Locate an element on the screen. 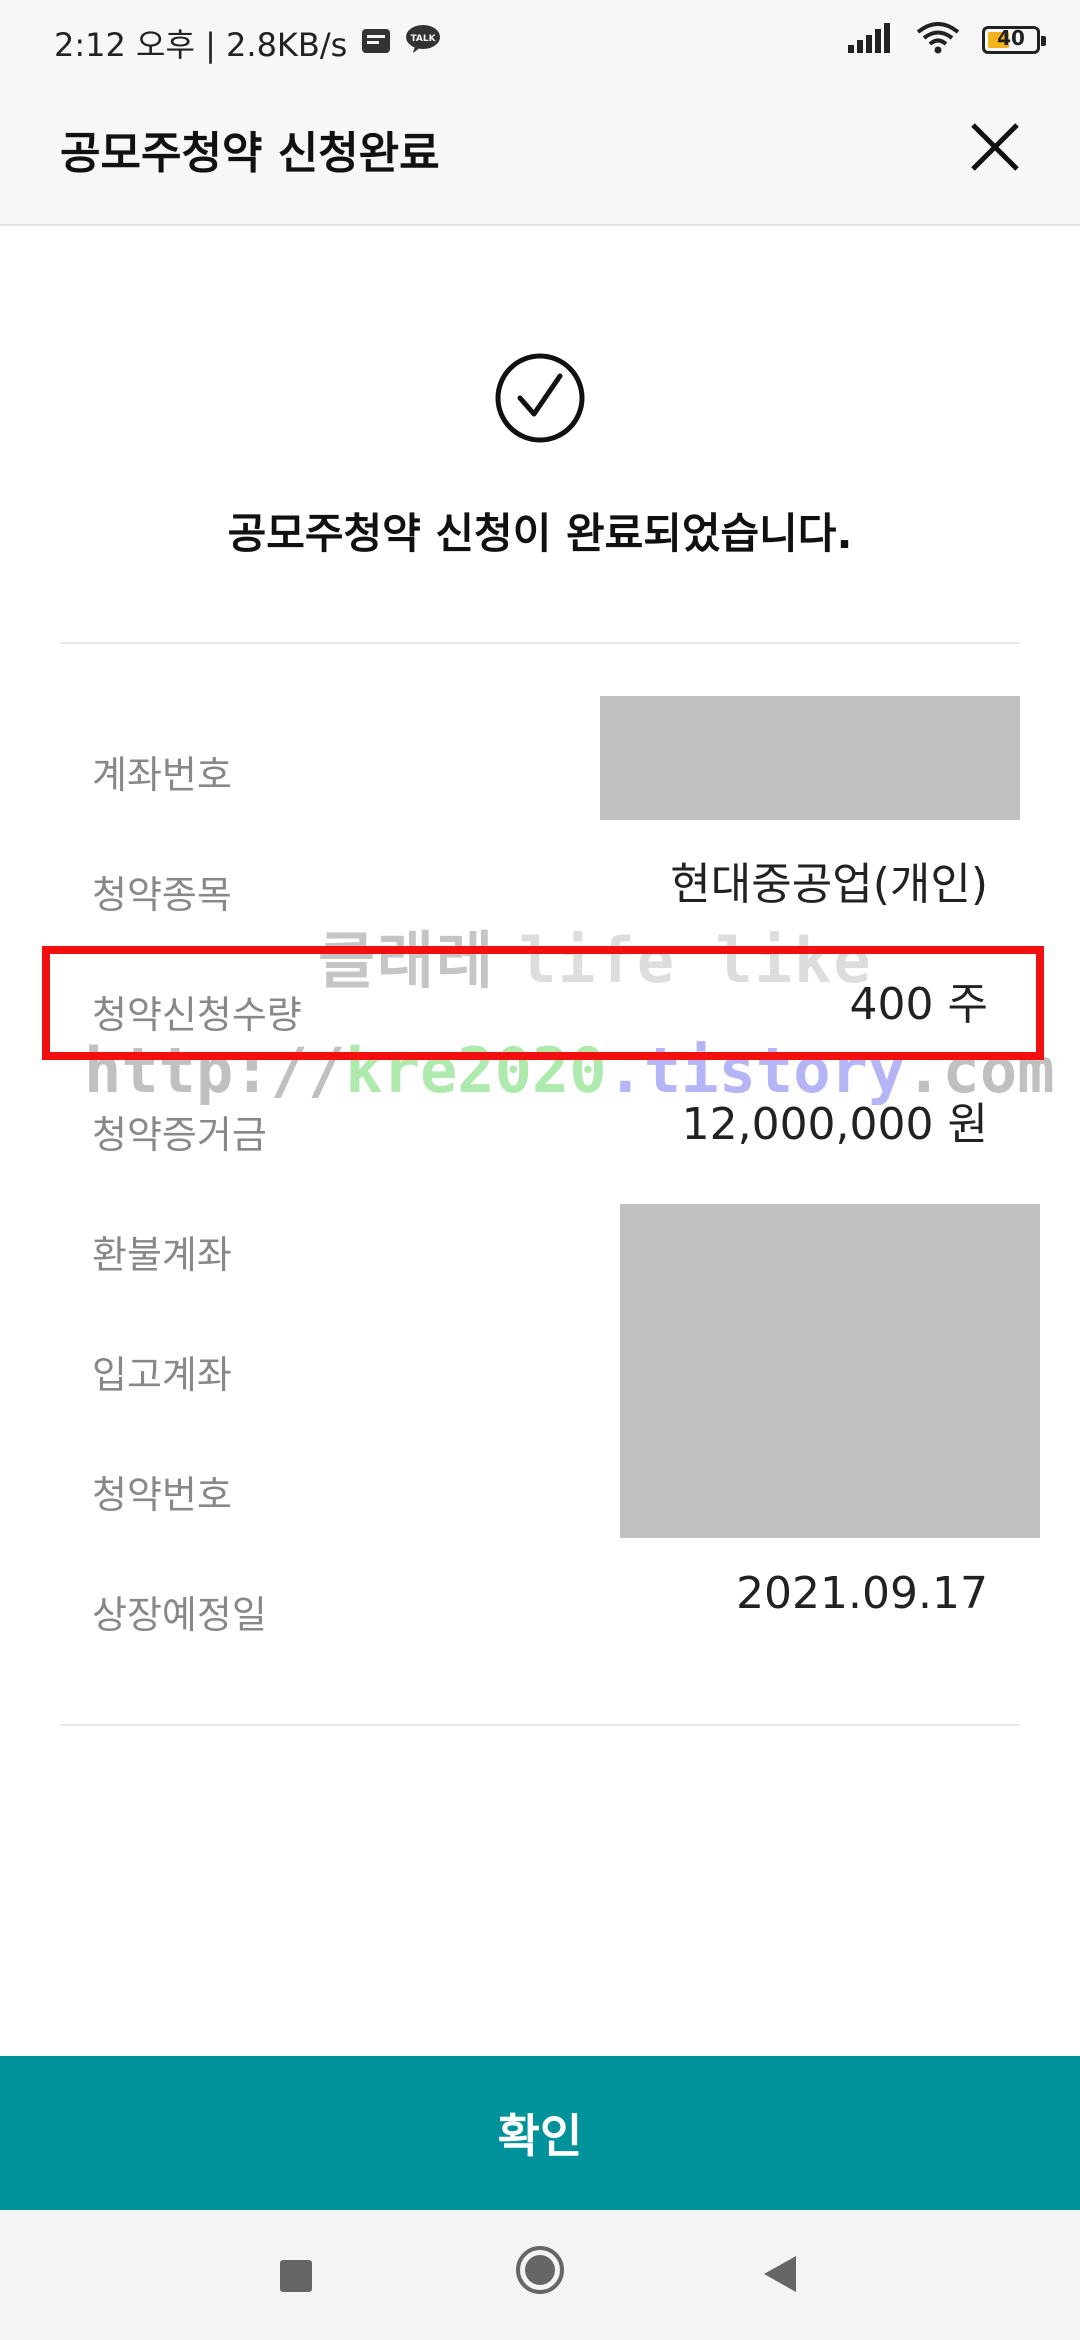 The width and height of the screenshot is (1080, 2340). status-left: 2:12 오후 | 2.8KB/s TALK is located at coordinates (247, 43).